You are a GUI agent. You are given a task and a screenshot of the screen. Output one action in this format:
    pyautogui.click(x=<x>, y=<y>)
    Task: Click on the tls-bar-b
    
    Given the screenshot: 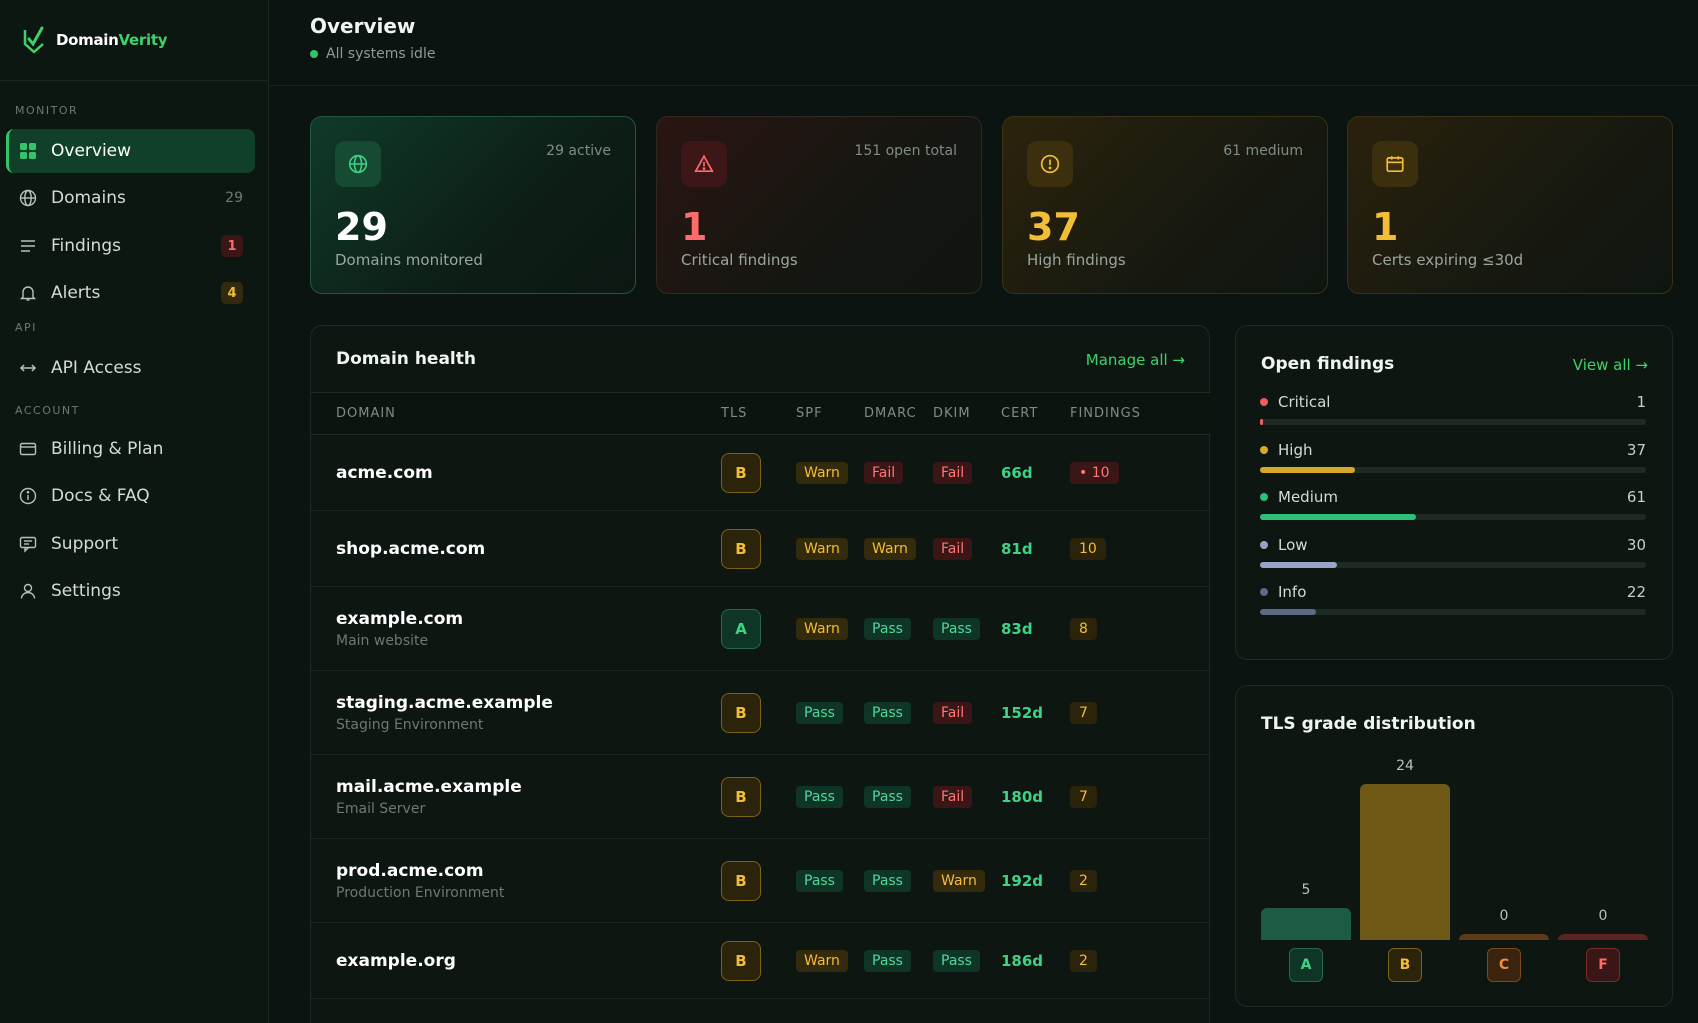 What is the action you would take?
    pyautogui.click(x=1405, y=862)
    